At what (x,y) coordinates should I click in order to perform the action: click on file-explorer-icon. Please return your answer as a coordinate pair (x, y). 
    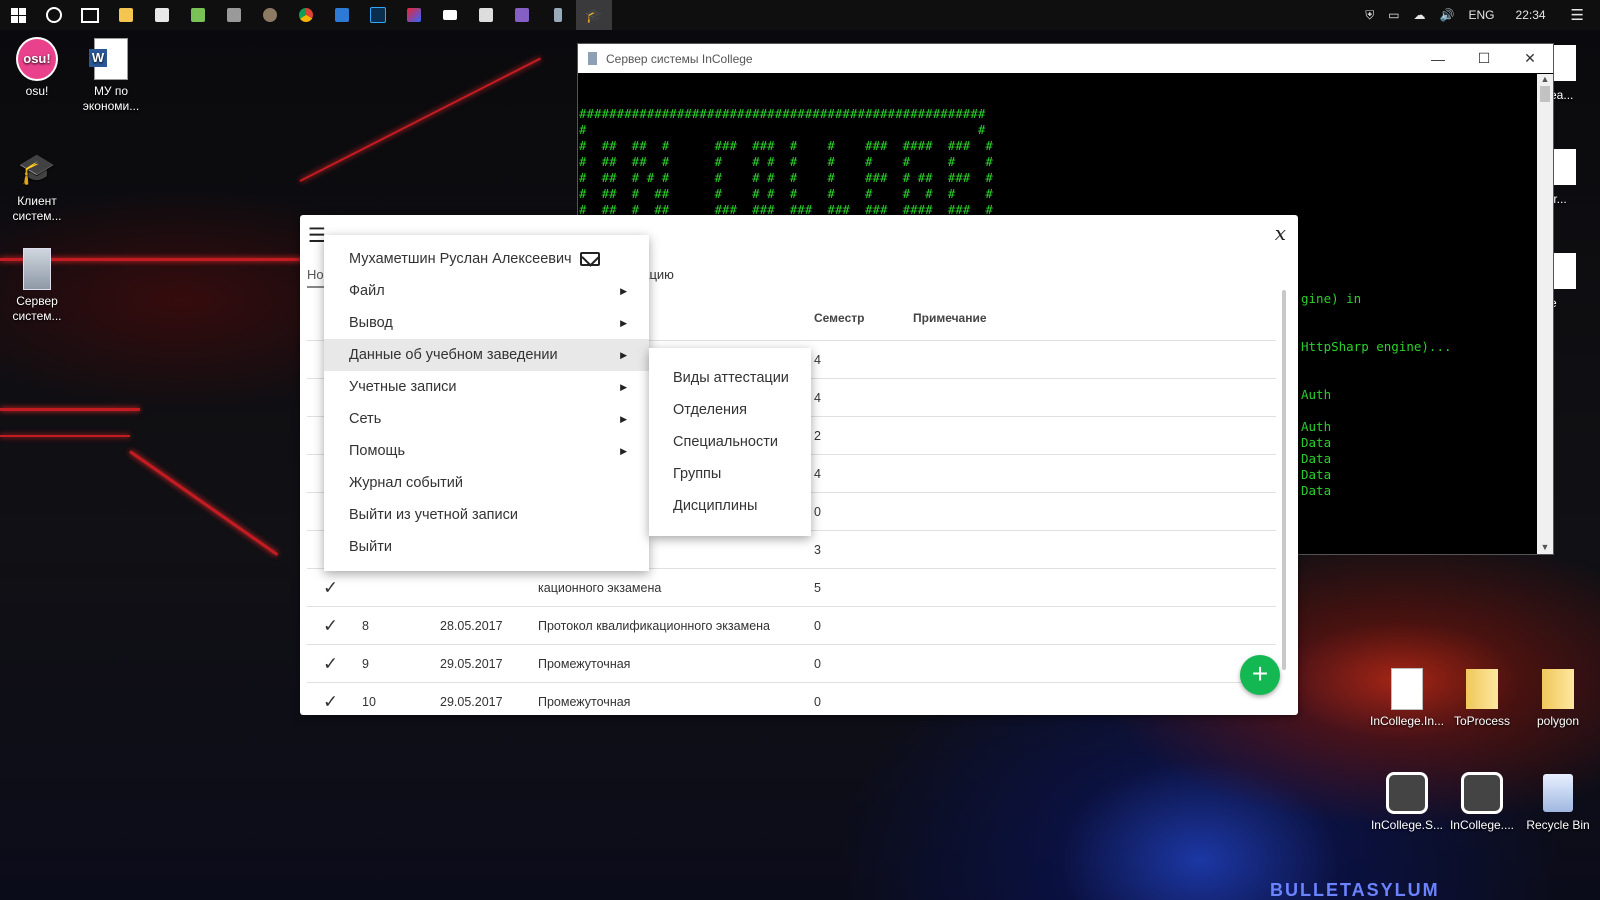
    Looking at the image, I should click on (126, 15).